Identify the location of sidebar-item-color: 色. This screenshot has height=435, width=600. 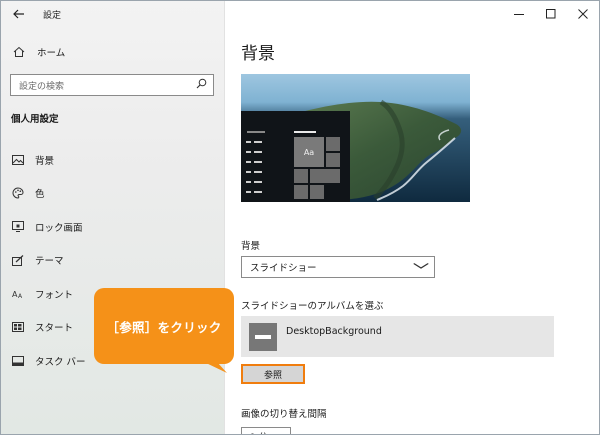
(113, 194).